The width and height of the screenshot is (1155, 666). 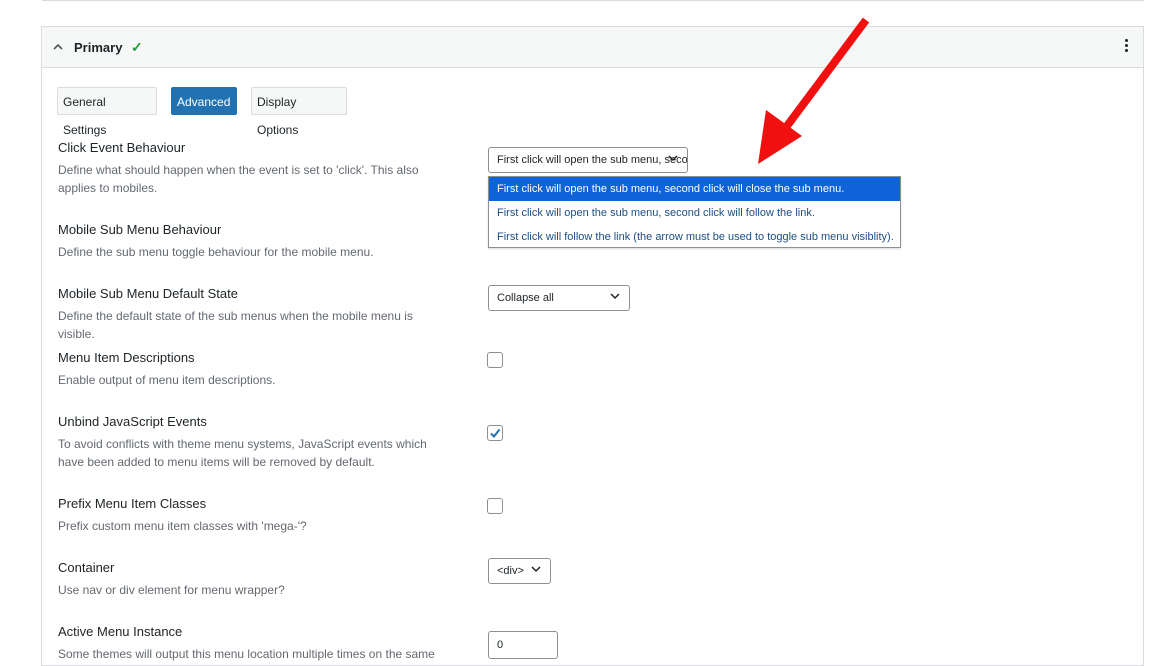 I want to click on tab-general-settings: General Settings, so click(x=107, y=112).